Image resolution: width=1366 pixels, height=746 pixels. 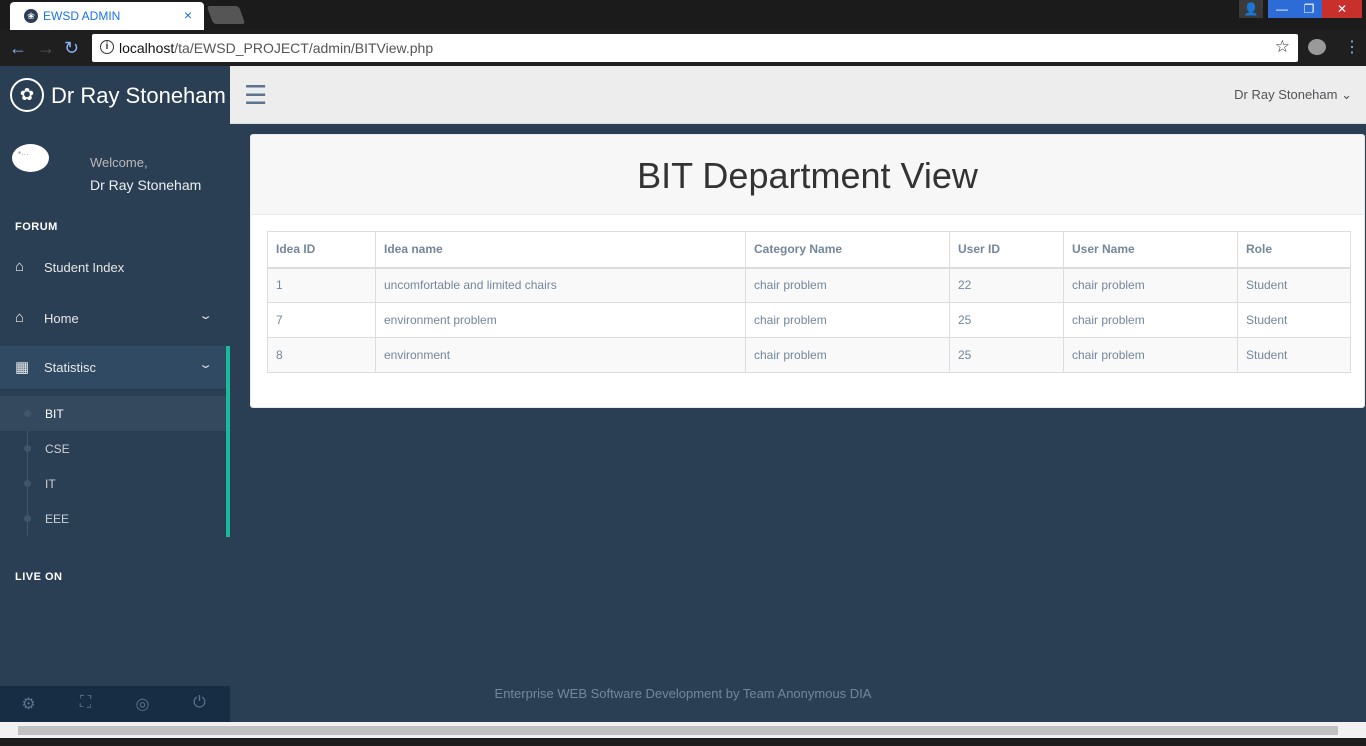 I want to click on profile-name: Dr Ray Stoneham, so click(x=146, y=185).